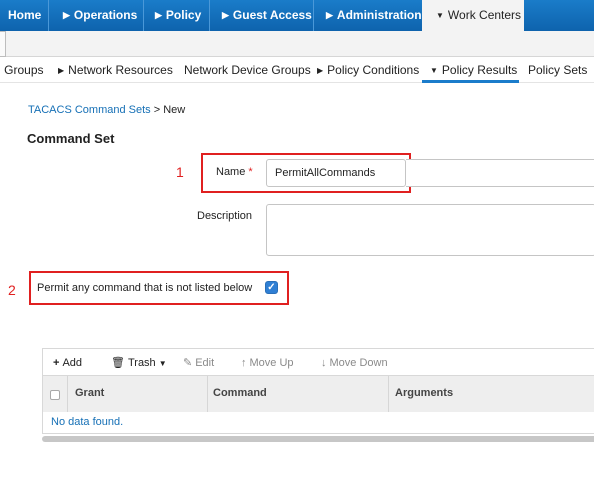 Image resolution: width=594 pixels, height=486 pixels. What do you see at coordinates (318, 423) in the screenshot?
I see `table-empty-row: No data found.` at bounding box center [318, 423].